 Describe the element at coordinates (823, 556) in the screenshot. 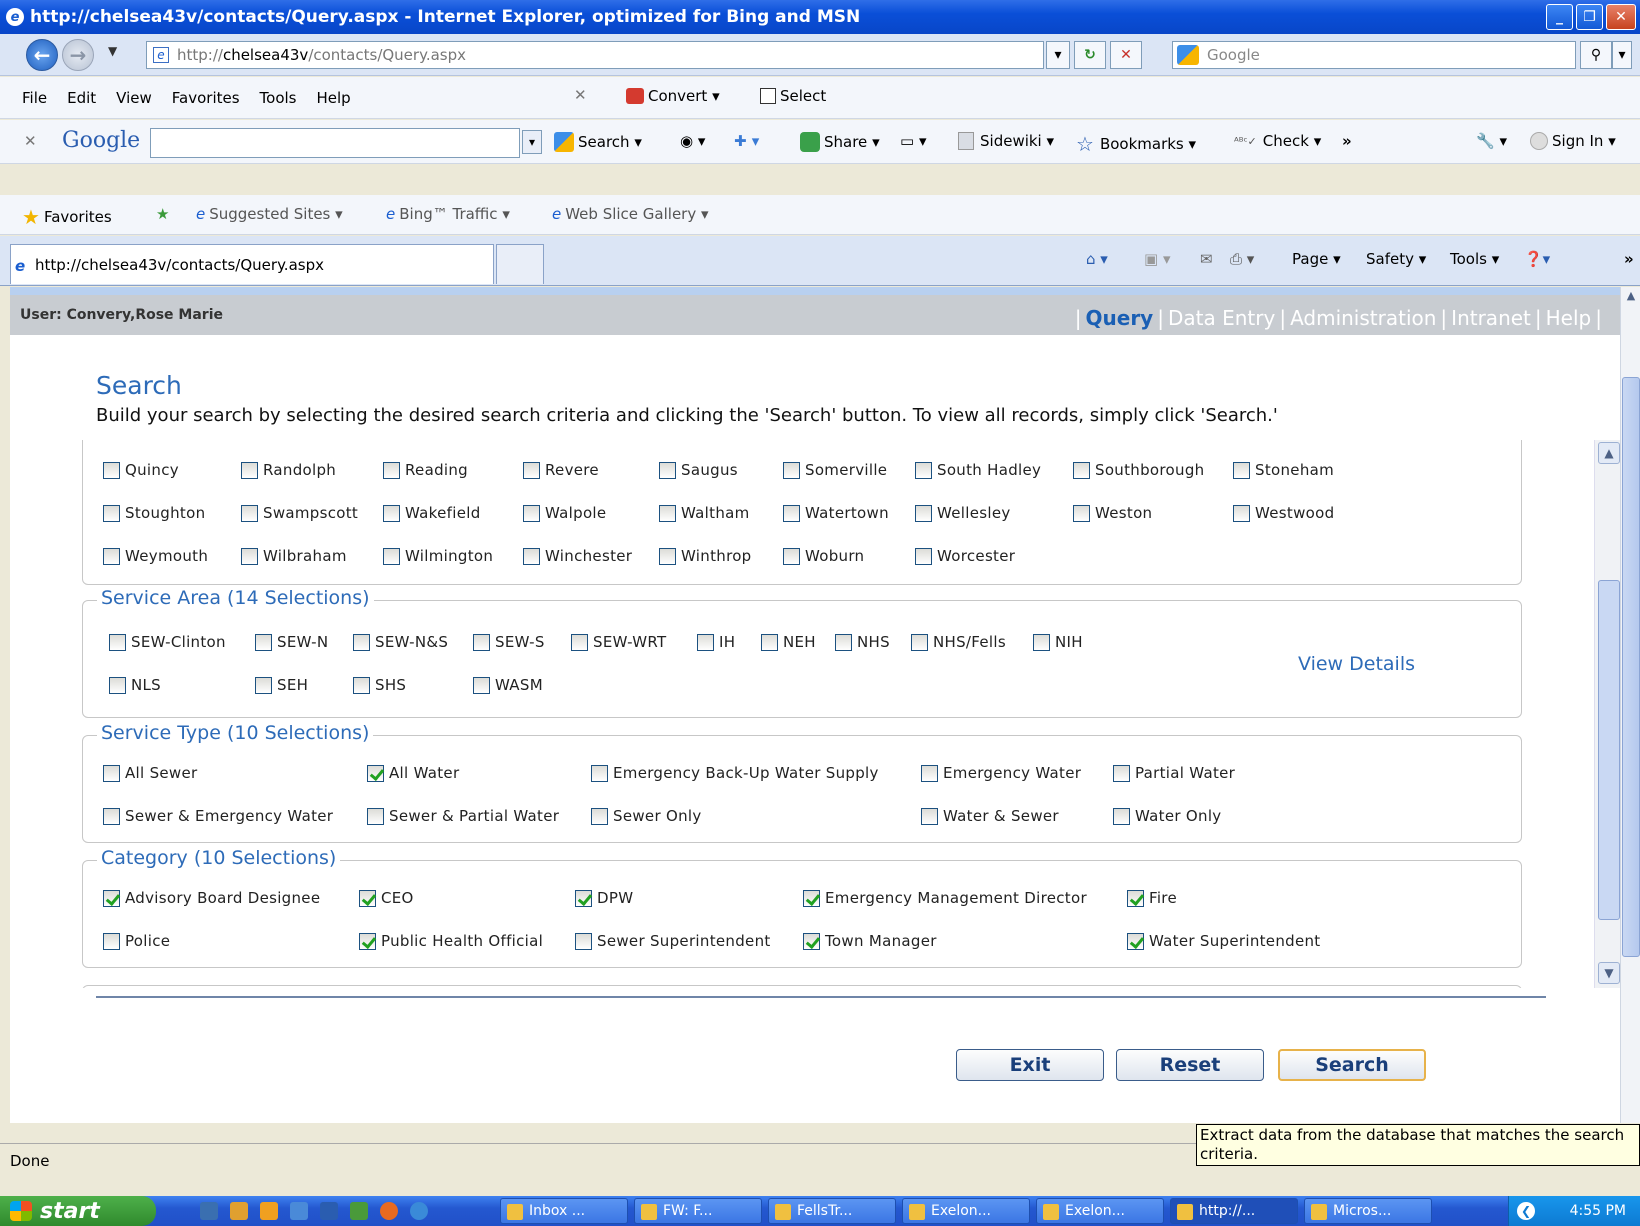

I see `town-checkbox-woburn: Woburn` at that location.